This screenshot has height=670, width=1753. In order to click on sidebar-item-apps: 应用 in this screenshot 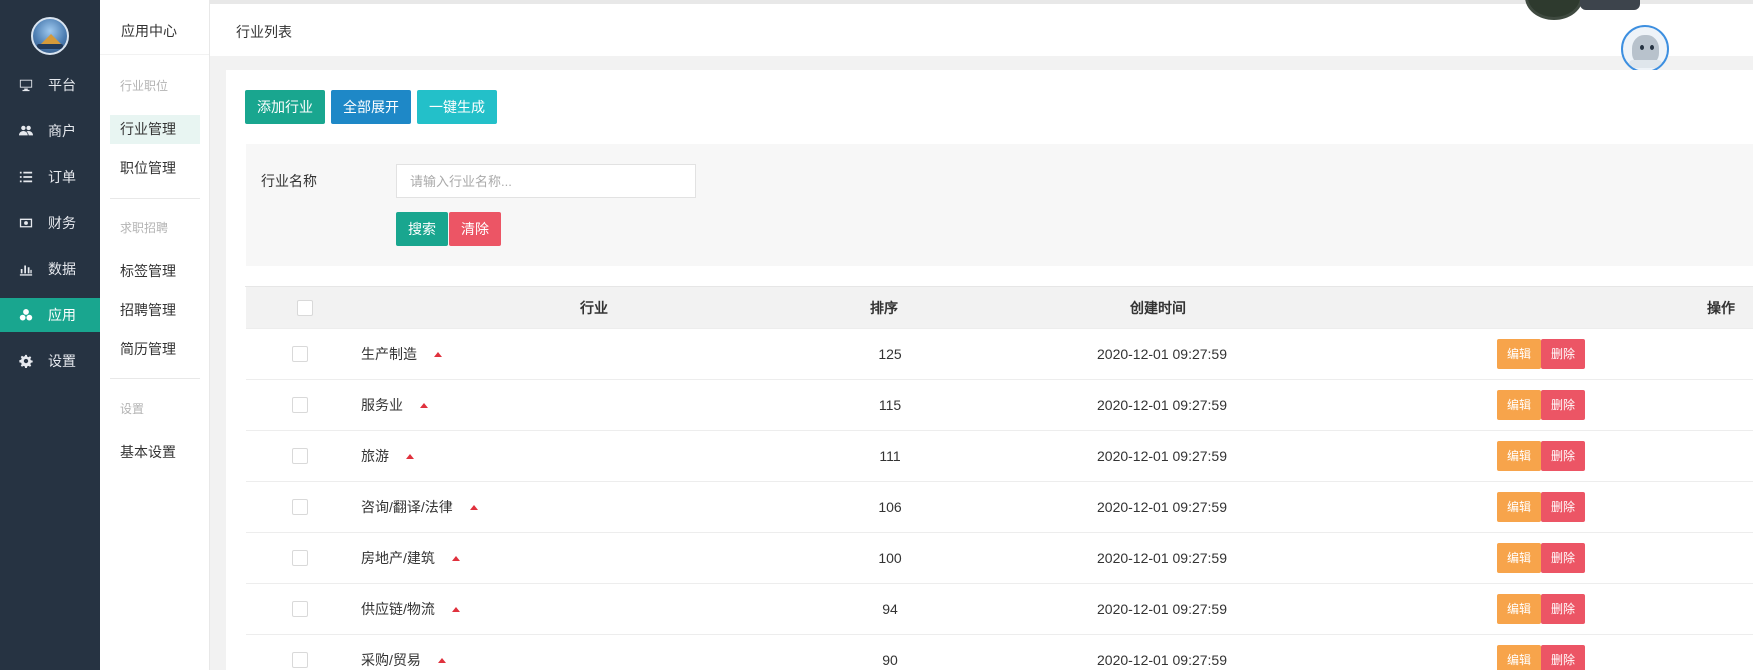, I will do `click(50, 315)`.